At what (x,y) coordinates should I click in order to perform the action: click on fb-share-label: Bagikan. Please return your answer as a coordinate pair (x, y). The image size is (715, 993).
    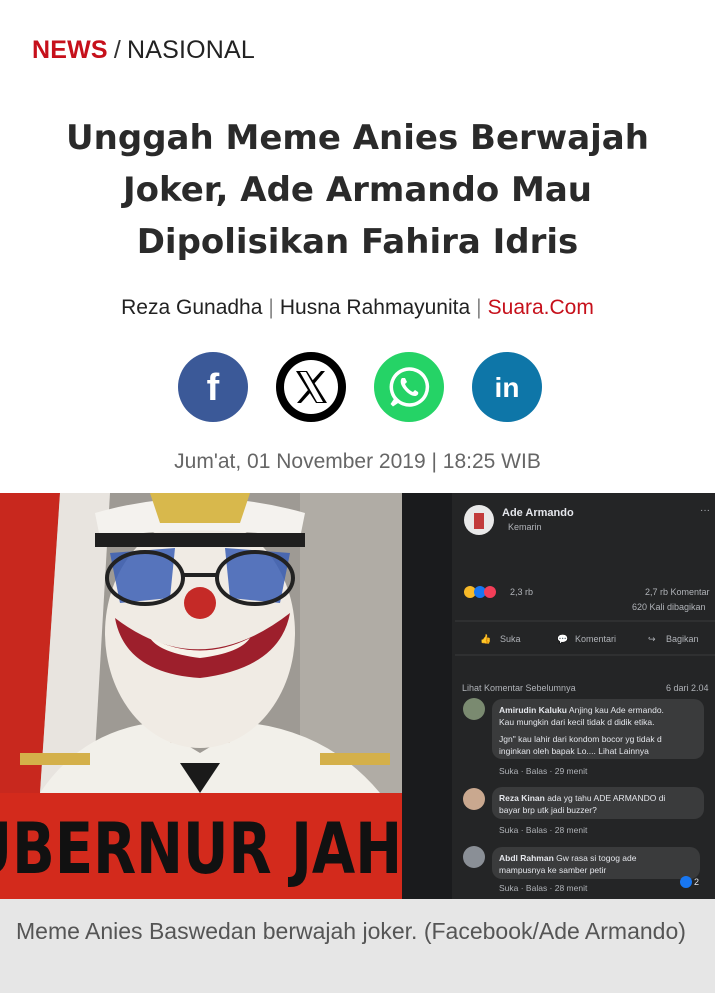
    Looking at the image, I should click on (682, 639).